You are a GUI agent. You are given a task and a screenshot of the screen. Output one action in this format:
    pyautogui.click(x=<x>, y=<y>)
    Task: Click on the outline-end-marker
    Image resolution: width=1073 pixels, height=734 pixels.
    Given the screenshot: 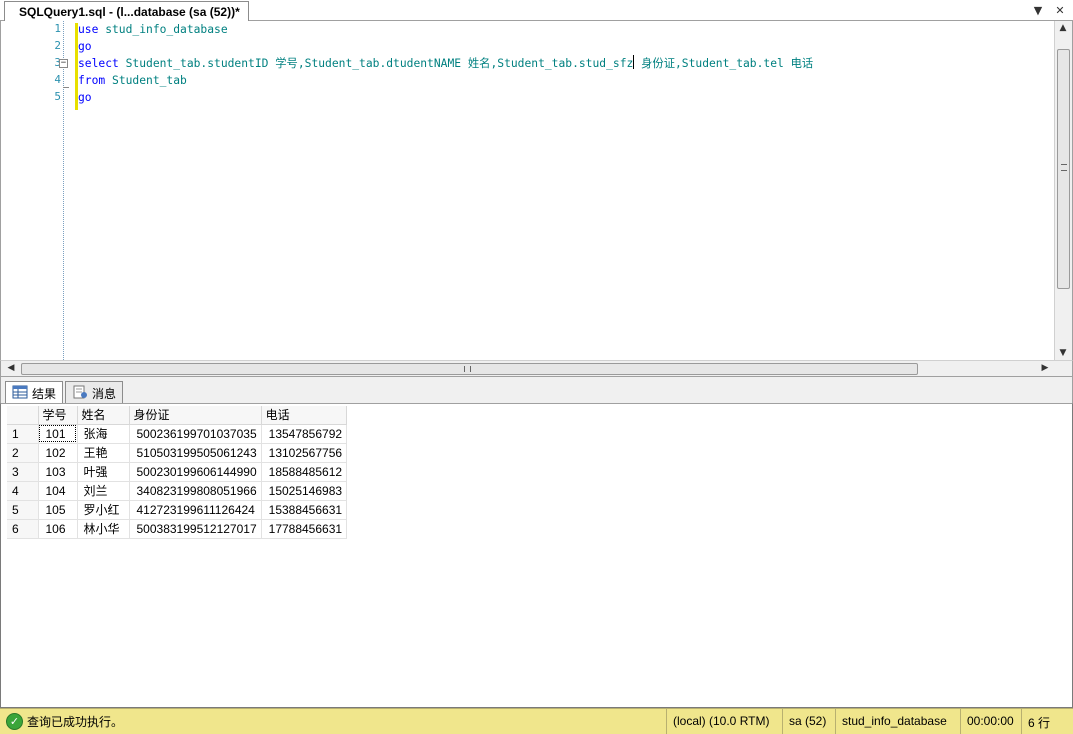 What is the action you would take?
    pyautogui.click(x=66, y=87)
    